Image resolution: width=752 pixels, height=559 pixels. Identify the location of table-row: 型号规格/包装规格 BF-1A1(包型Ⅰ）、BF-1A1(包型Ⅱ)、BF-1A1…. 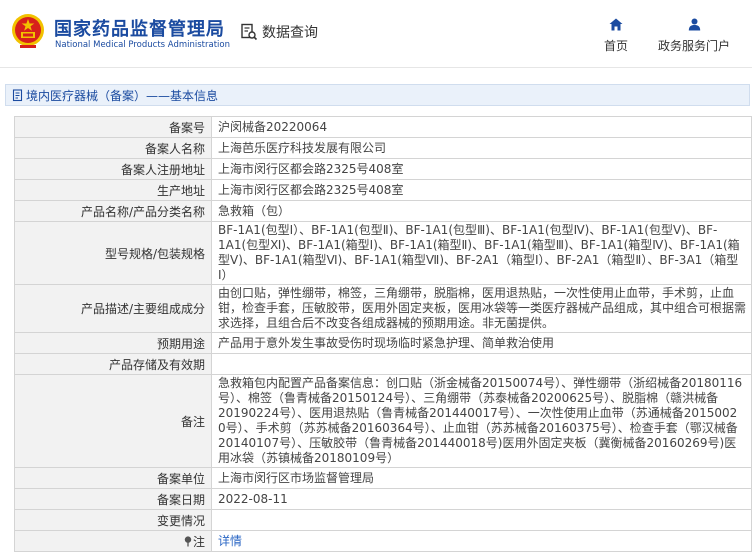
(383, 253).